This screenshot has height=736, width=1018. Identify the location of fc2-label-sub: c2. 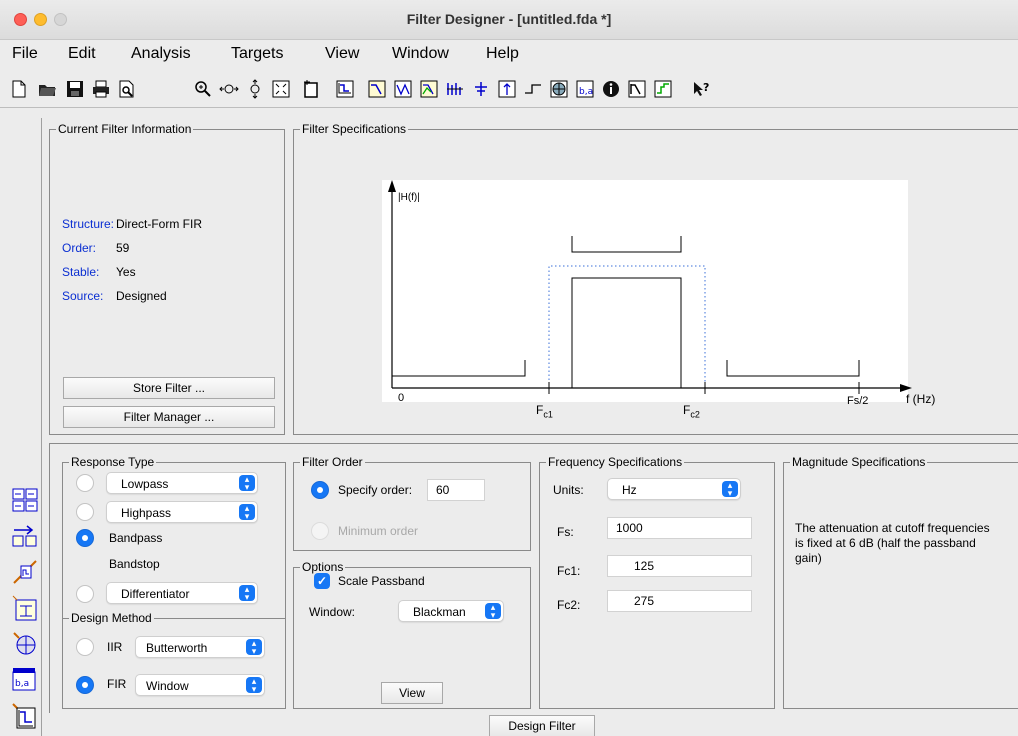
(695, 414).